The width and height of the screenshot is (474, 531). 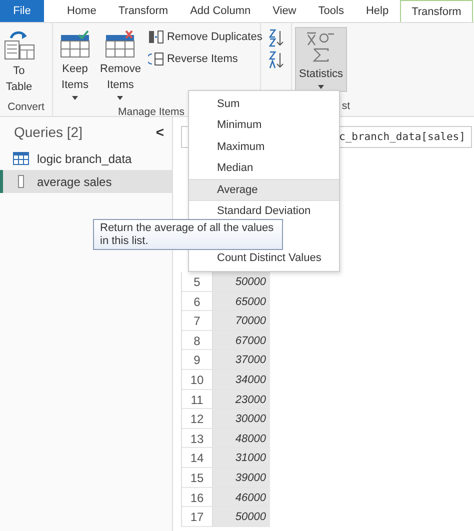 What do you see at coordinates (26, 107) in the screenshot?
I see `group-label: Convert` at bounding box center [26, 107].